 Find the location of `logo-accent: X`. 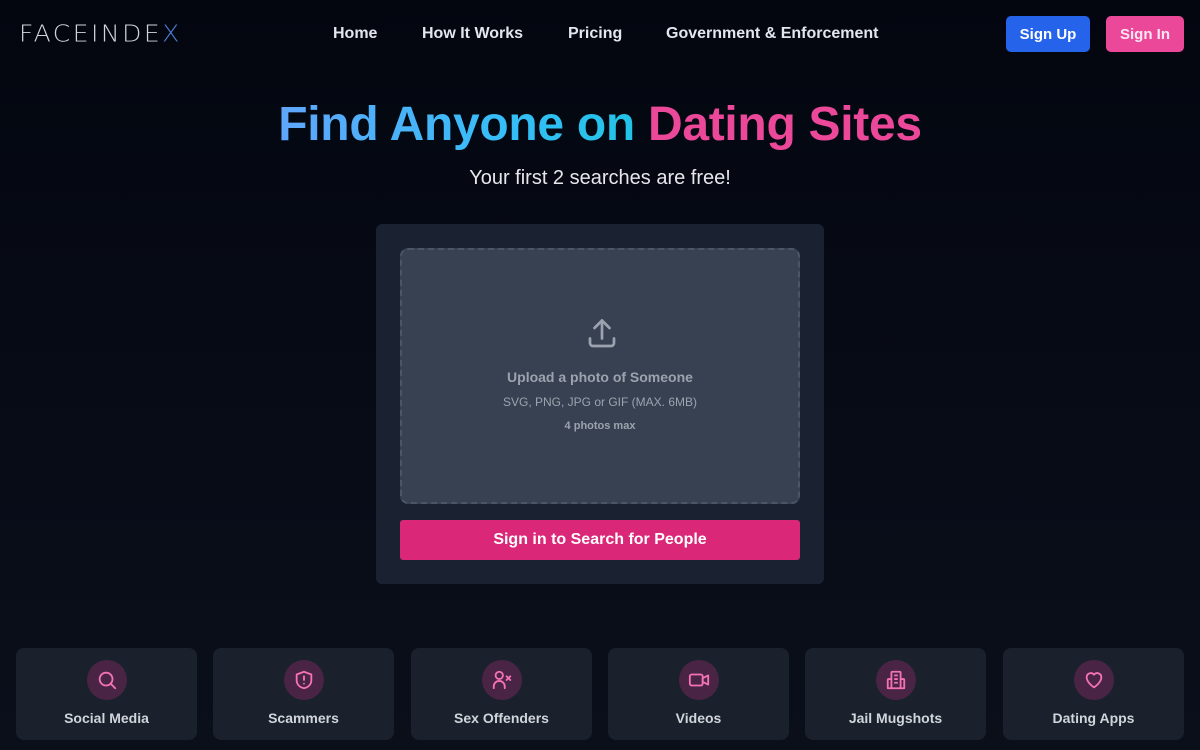

logo-accent: X is located at coordinates (172, 33).